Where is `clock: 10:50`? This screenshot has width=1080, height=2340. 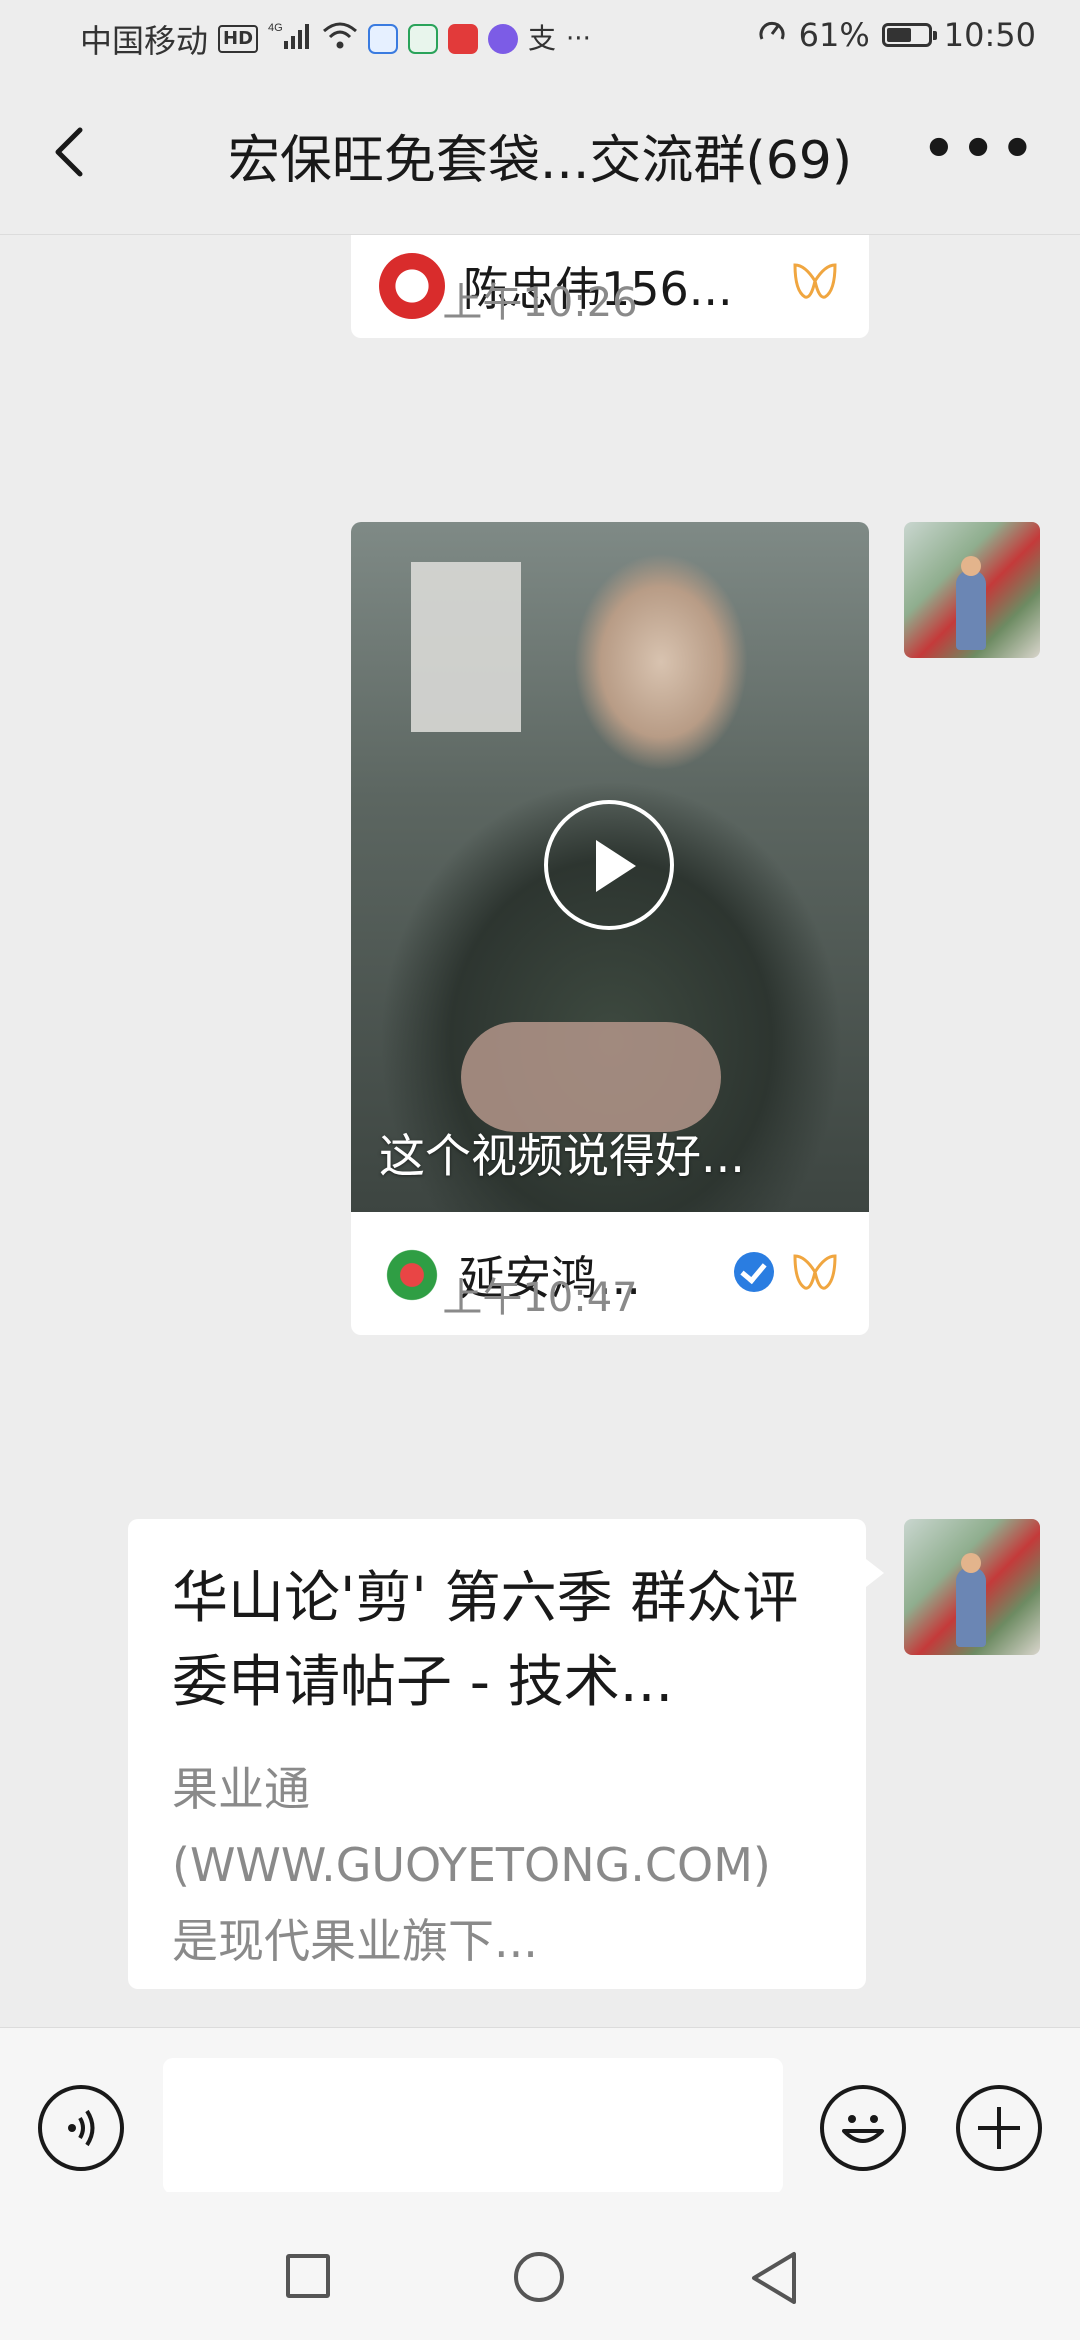 clock: 10:50 is located at coordinates (989, 35).